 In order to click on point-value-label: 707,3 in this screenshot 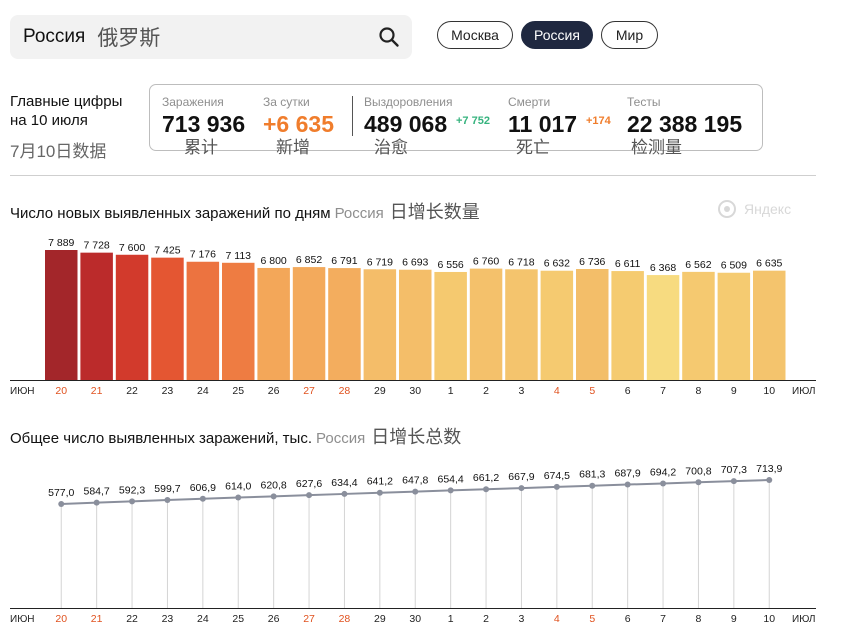, I will do `click(734, 470)`.